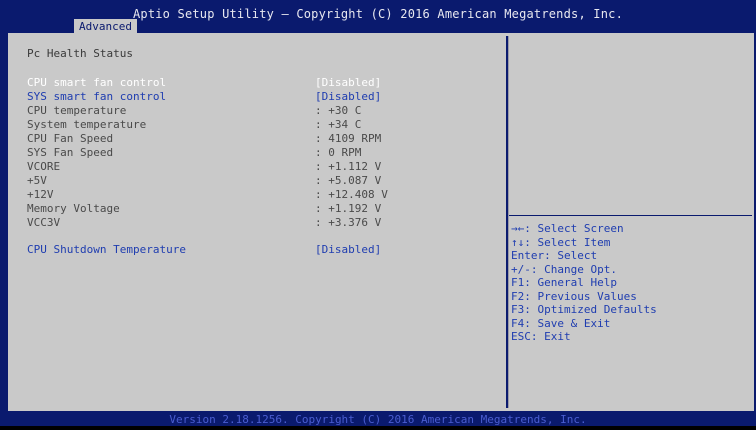 The image size is (756, 430). What do you see at coordinates (351, 194) in the screenshot?
I see `status-value: : +12.408 V` at bounding box center [351, 194].